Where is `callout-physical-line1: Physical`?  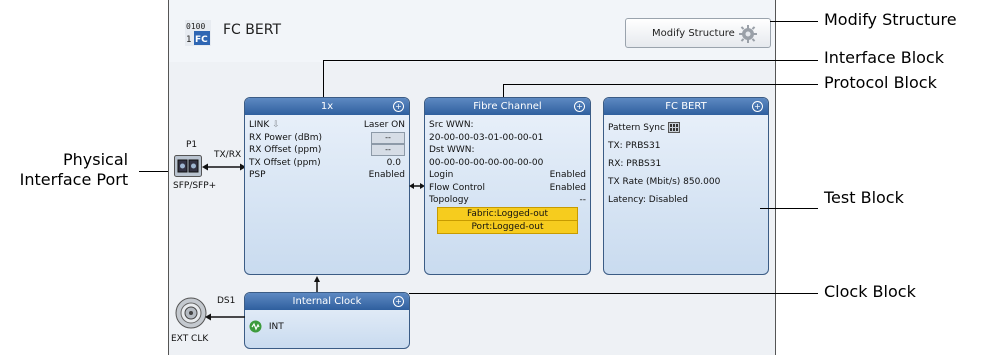
callout-physical-line1: Physical is located at coordinates (96, 159).